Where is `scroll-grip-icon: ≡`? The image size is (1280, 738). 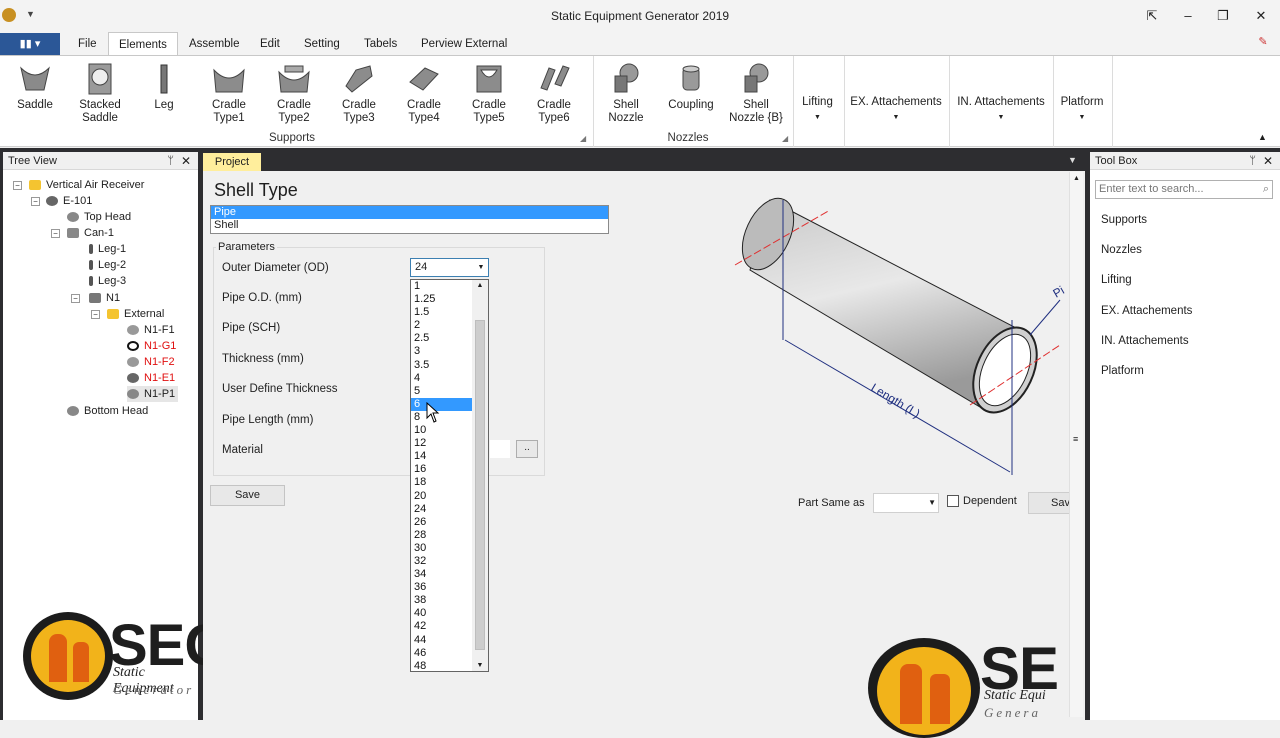
scroll-grip-icon: ≡ is located at coordinates (1075, 439).